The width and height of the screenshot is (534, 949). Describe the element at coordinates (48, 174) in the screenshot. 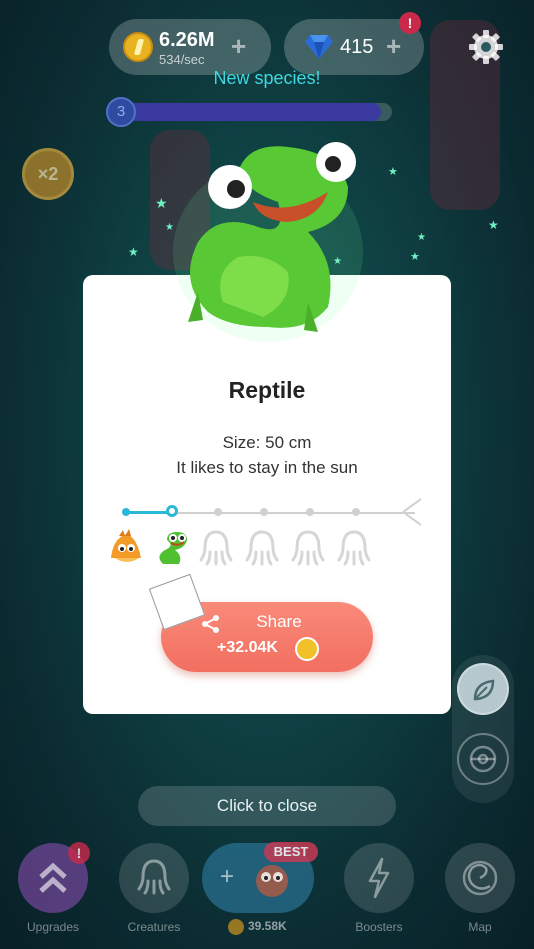

I see `multiplier-button: ×2` at that location.